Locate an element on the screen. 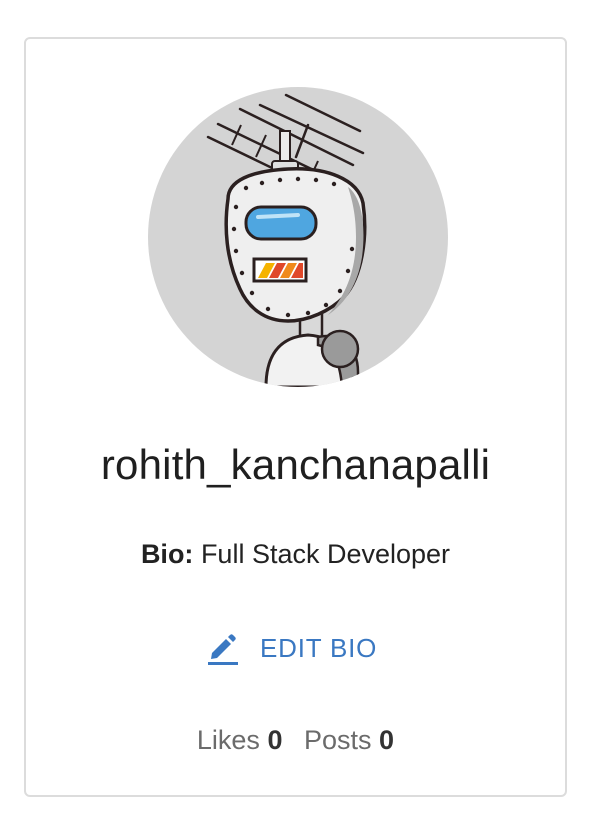 This screenshot has width=614, height=822. bio: Bio: Full Stack Developer is located at coordinates (295, 554).